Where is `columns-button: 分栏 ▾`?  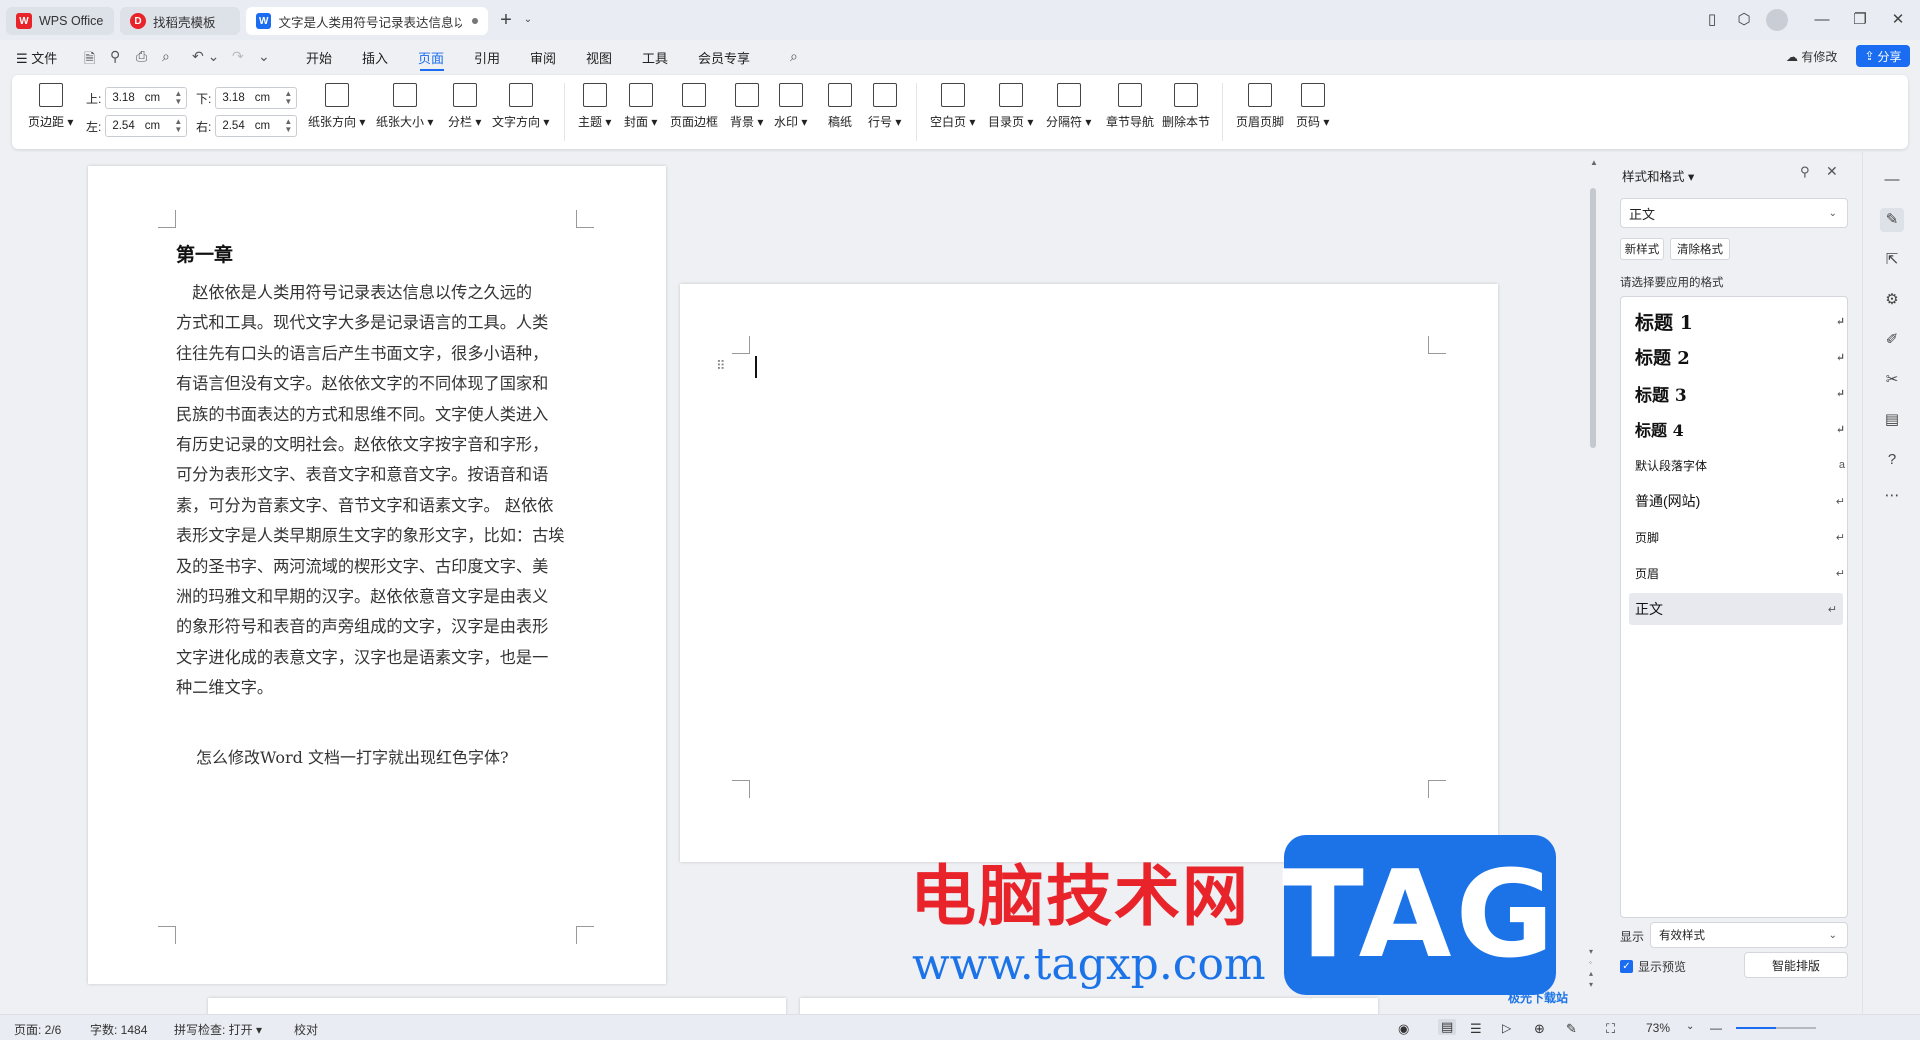
columns-button: 分栏 ▾ is located at coordinates (464, 106).